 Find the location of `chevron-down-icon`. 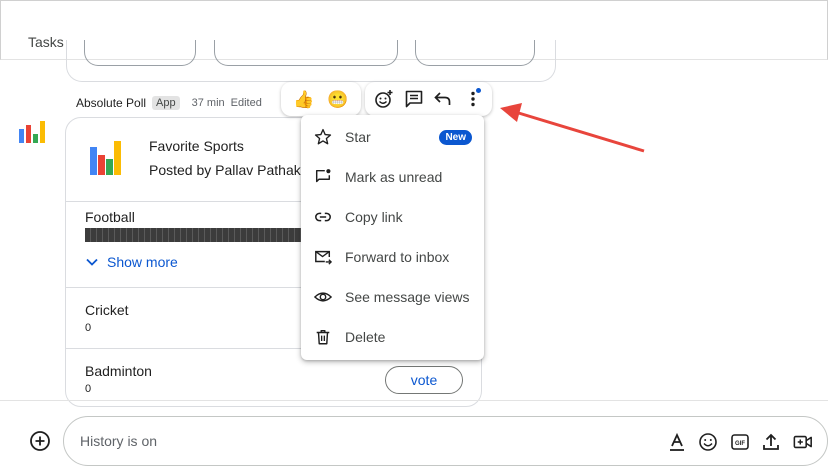

chevron-down-icon is located at coordinates (92, 262).